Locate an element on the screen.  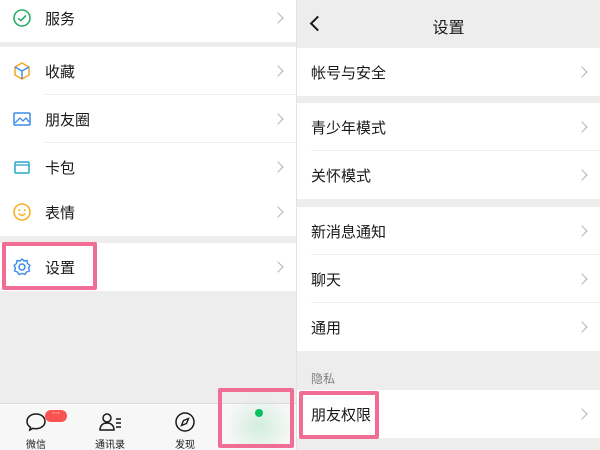
settings-item-label: 通用 is located at coordinates (326, 327).